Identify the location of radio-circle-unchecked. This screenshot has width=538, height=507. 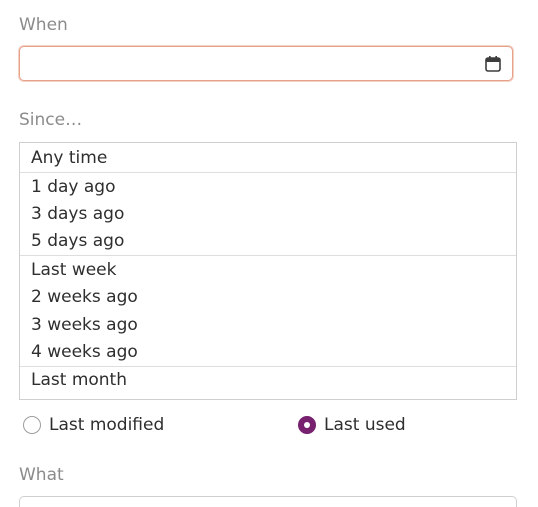
(32, 425).